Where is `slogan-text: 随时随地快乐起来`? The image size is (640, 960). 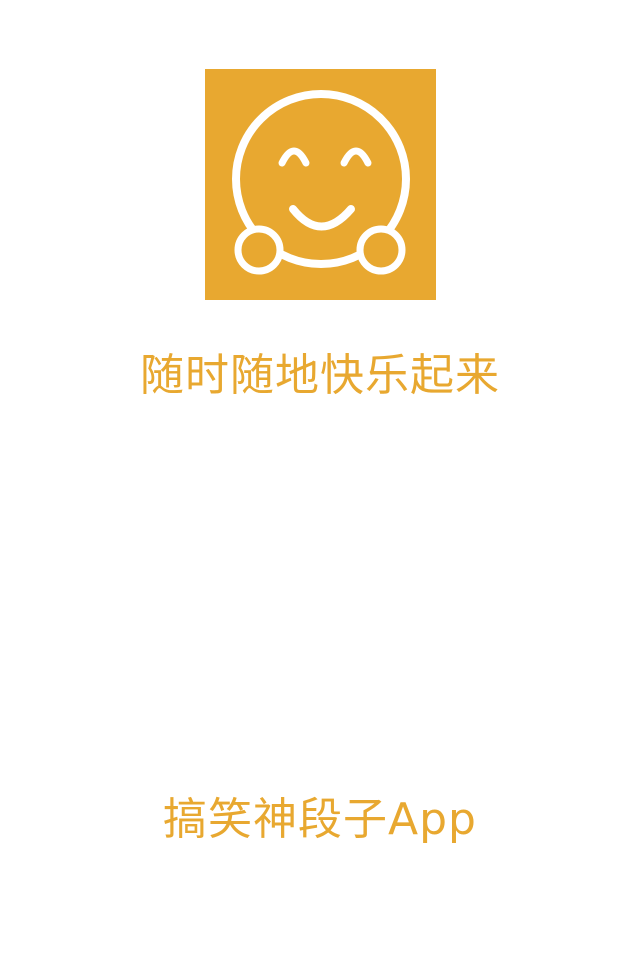 slogan-text: 随时随地快乐起来 is located at coordinates (320, 375).